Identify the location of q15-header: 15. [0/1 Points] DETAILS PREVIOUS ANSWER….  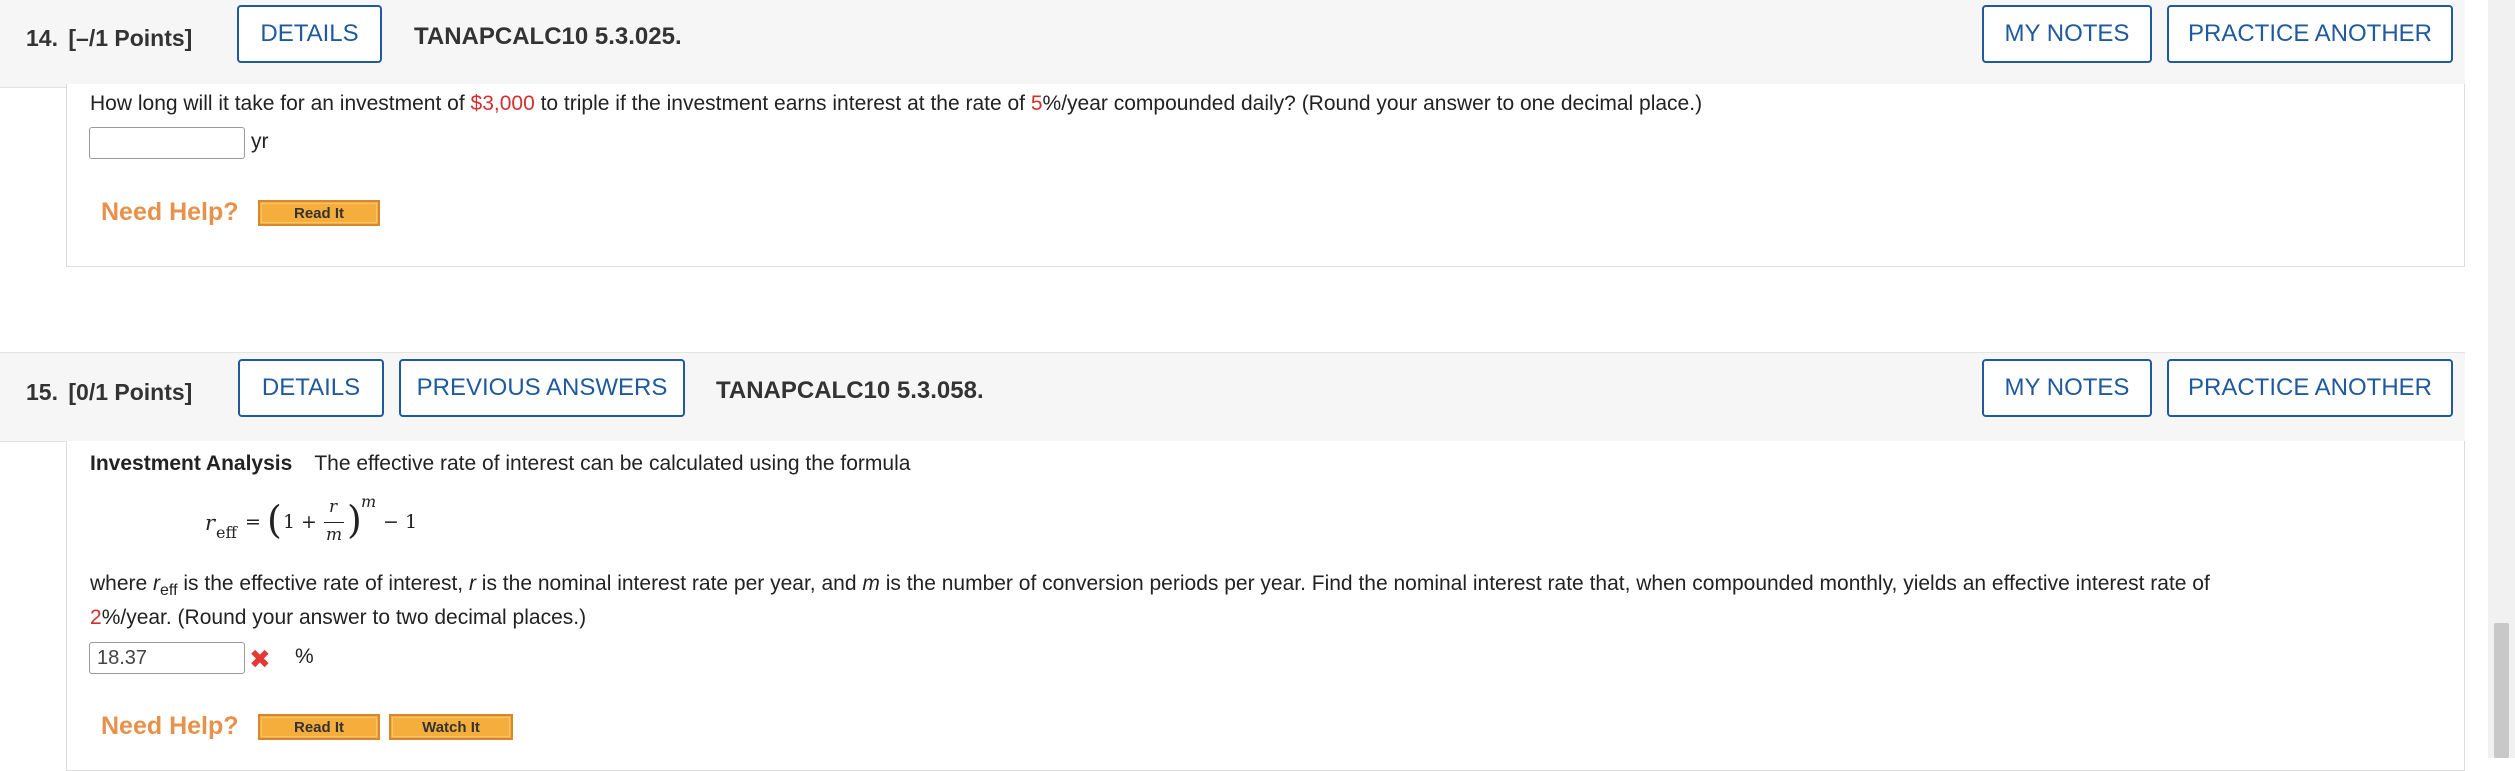
(1232, 397).